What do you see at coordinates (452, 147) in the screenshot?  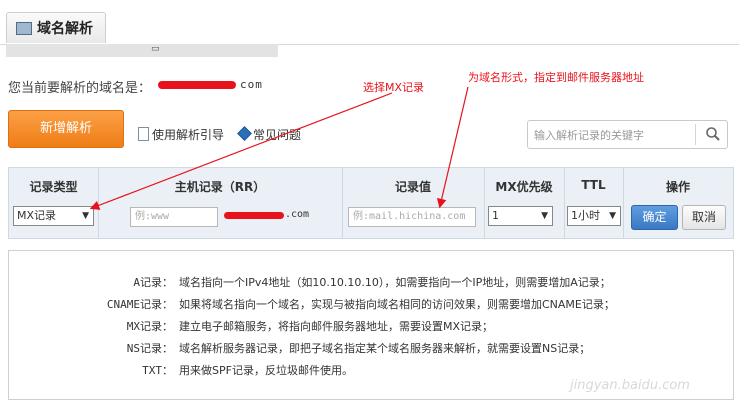 I see `arrow-to-record-value` at bounding box center [452, 147].